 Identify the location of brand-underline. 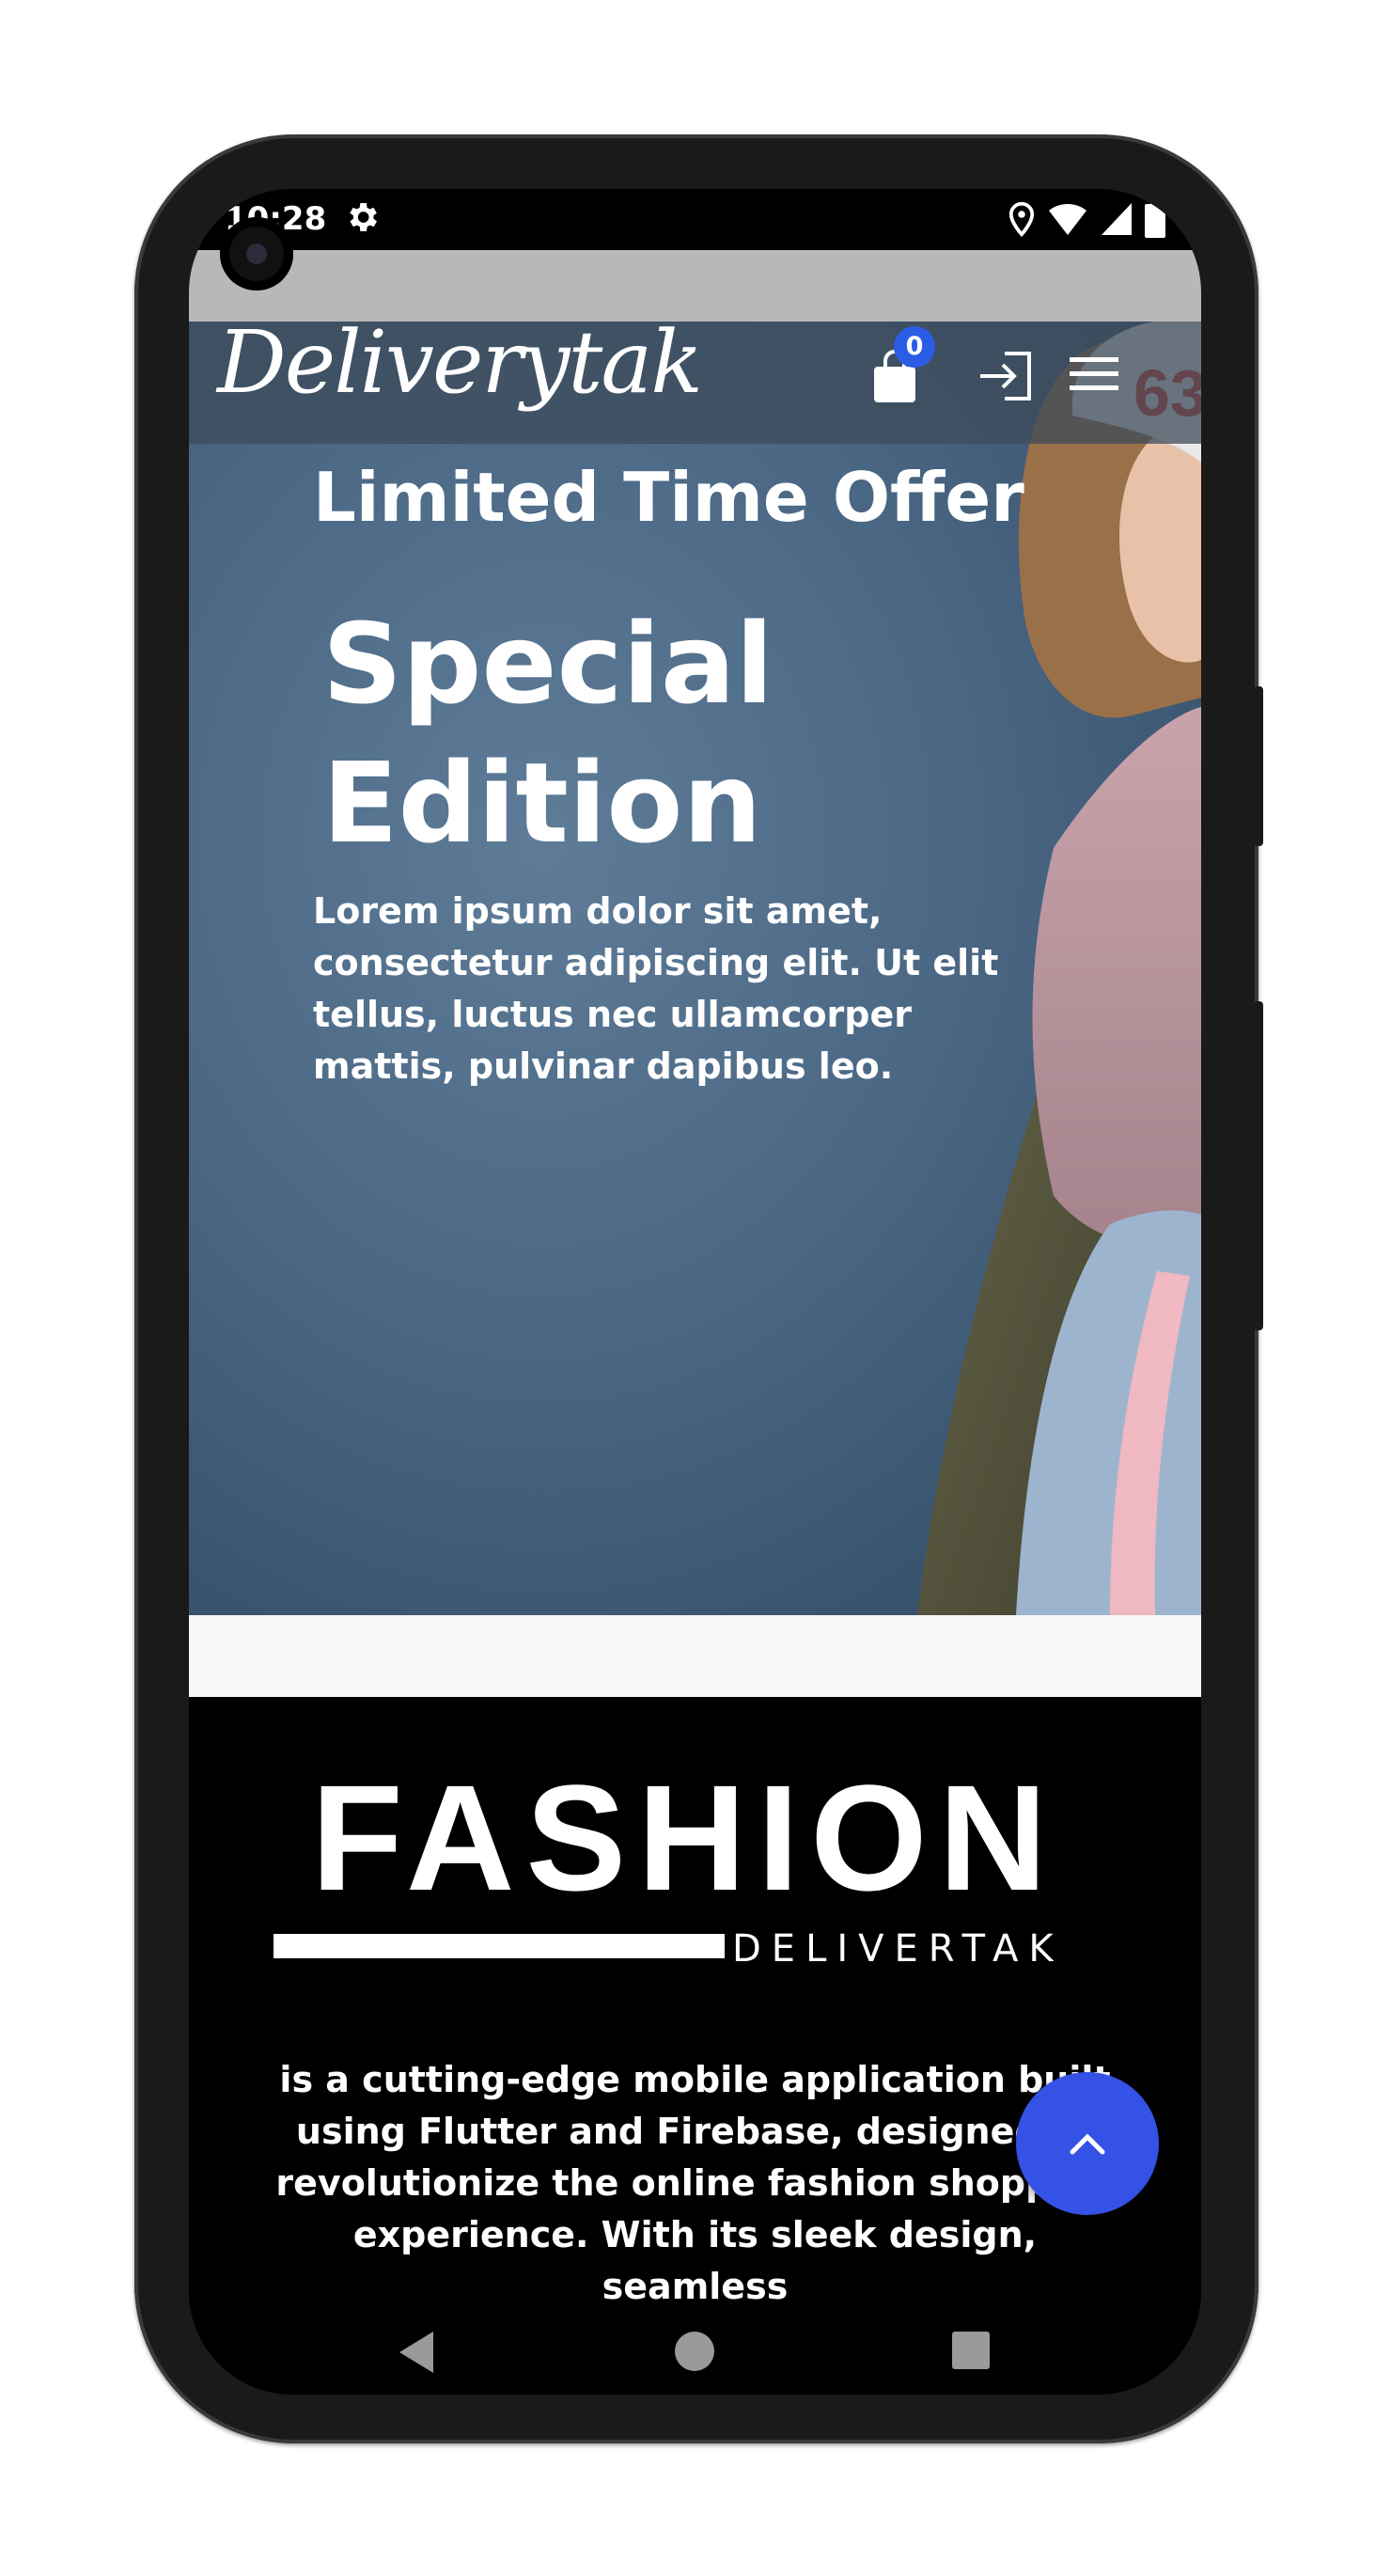
(499, 1946).